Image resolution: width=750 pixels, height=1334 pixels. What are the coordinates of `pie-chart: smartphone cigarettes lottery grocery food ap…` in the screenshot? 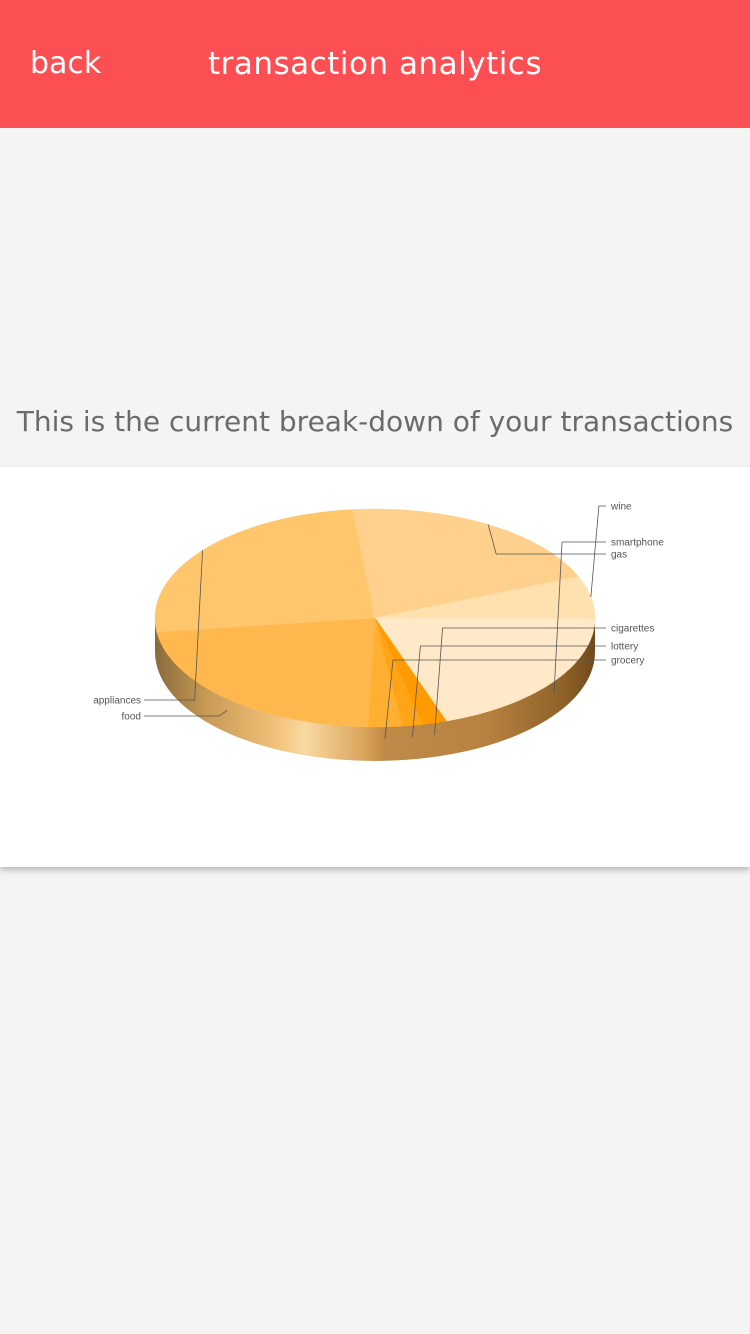 It's located at (378, 631).